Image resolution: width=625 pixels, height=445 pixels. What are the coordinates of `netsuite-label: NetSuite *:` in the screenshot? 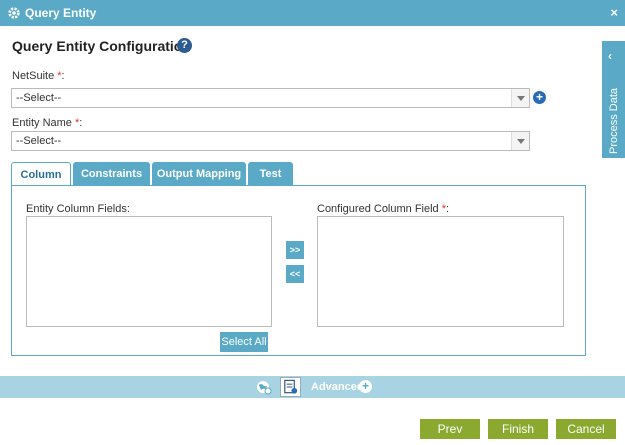 It's located at (38, 76).